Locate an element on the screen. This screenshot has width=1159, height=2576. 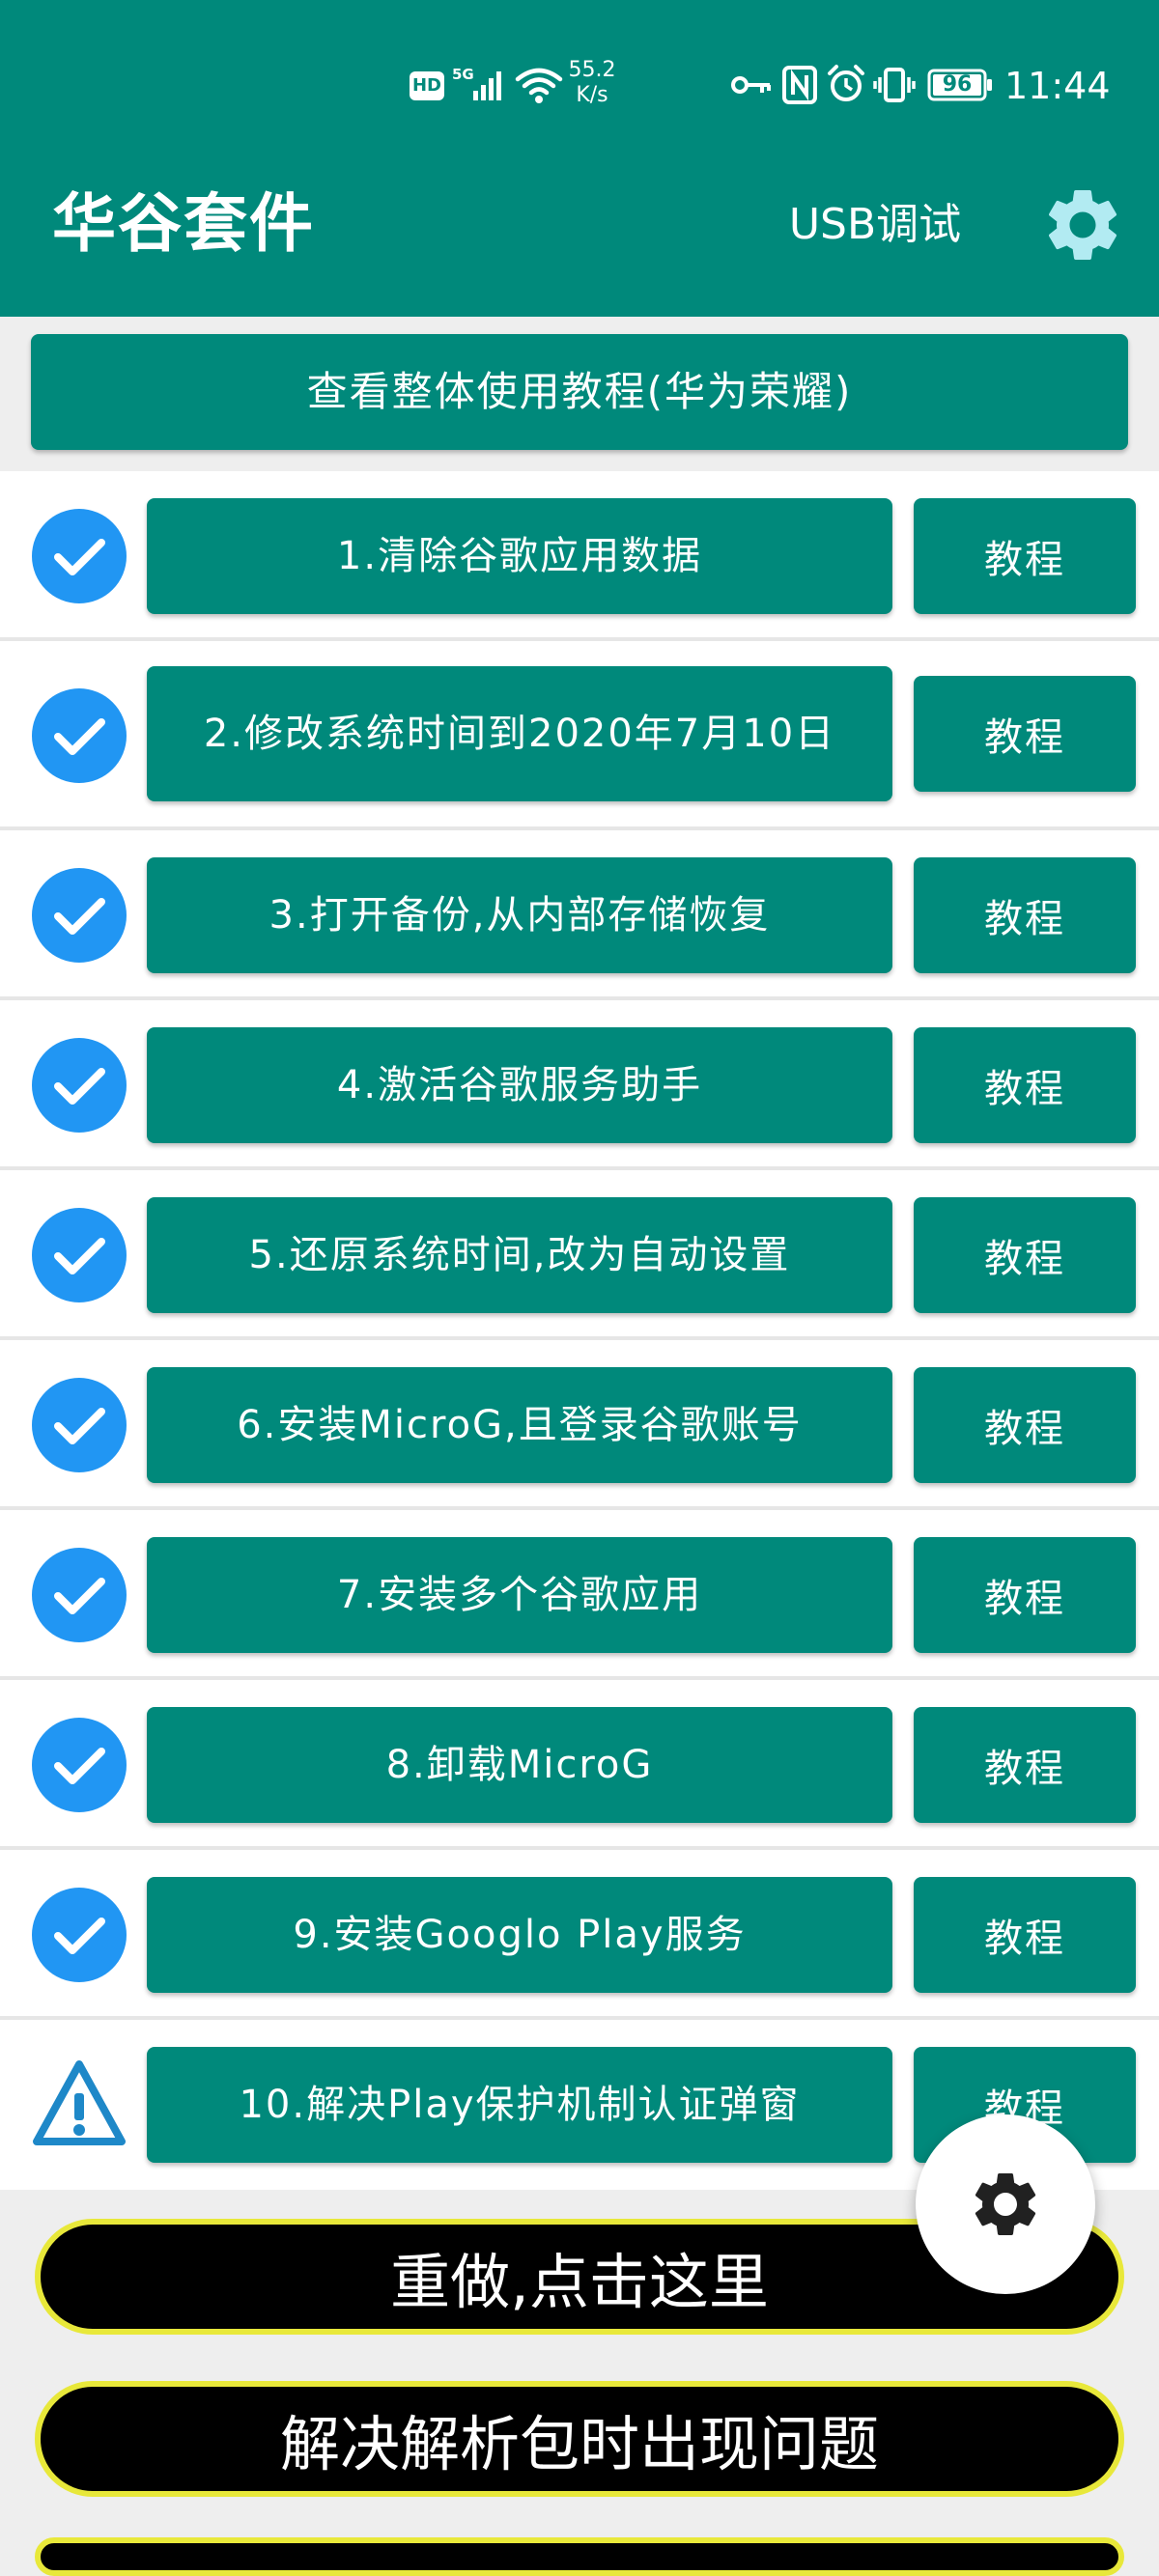
network-speed-unit: K/s is located at coordinates (592, 95).